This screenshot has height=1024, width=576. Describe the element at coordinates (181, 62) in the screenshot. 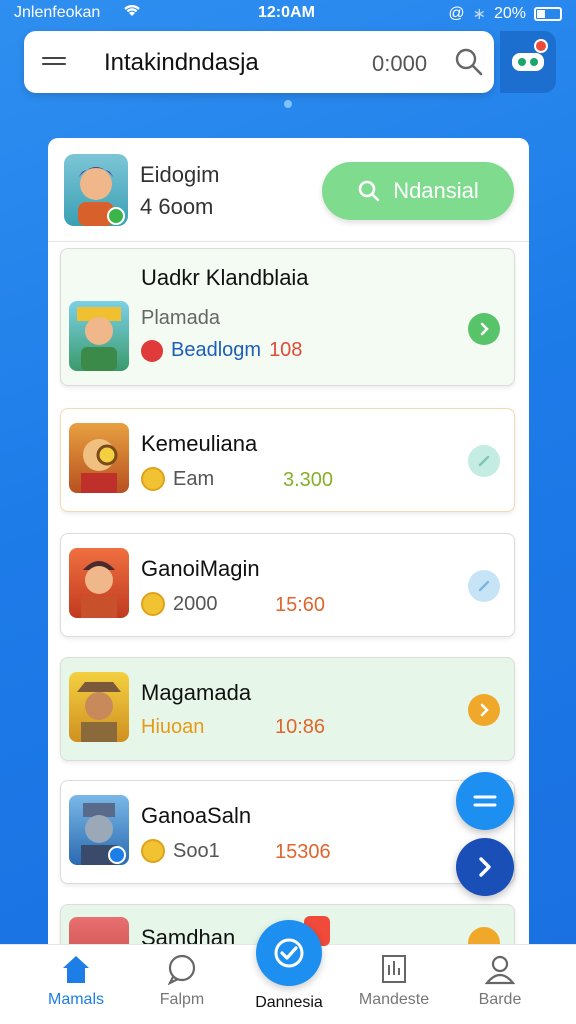

I see `search-title: Intakindndasja` at that location.